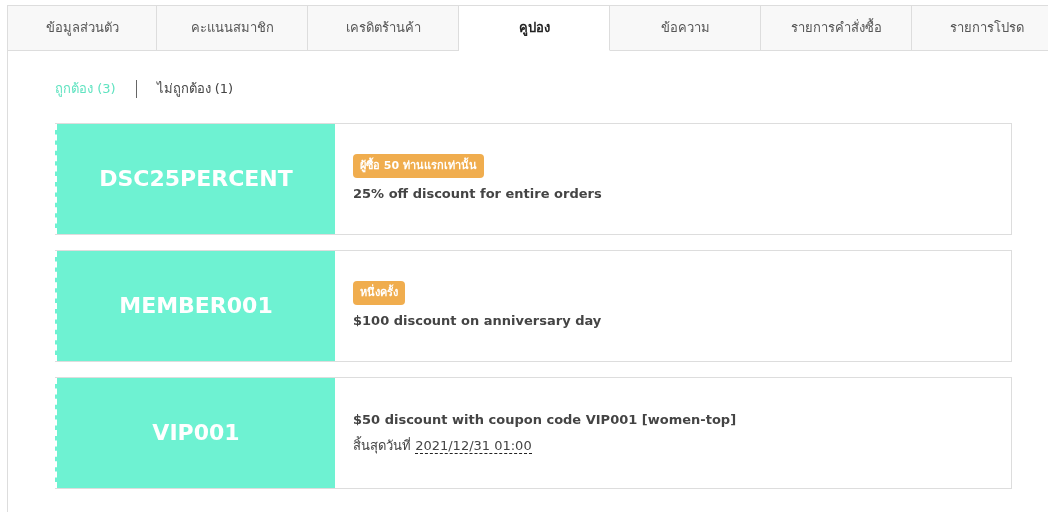 The image size is (1048, 512). Describe the element at coordinates (980, 28) in the screenshot. I see `tab: รายการโปรด` at that location.